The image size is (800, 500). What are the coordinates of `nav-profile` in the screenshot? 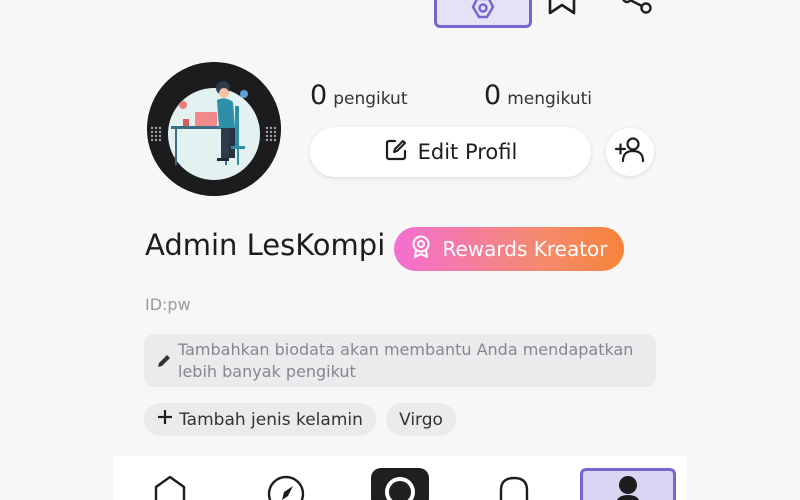 It's located at (628, 484).